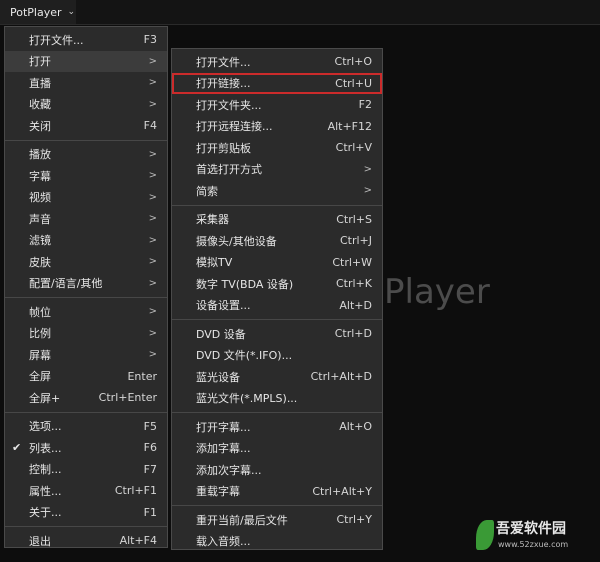  I want to click on menu-item: 选项... F5, so click(86, 427).